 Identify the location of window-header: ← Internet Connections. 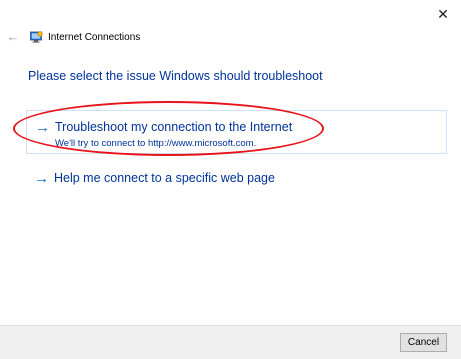
(73, 37).